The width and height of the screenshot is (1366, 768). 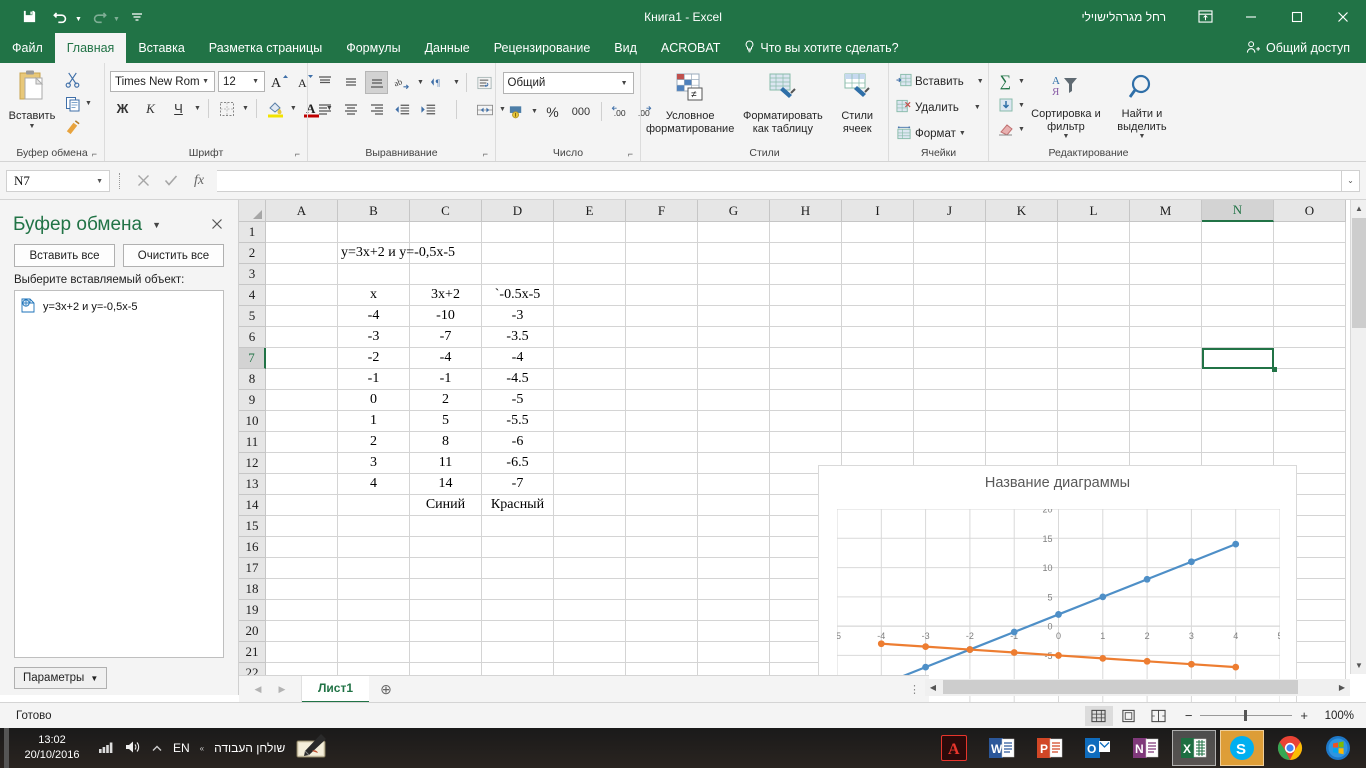 What do you see at coordinates (518, 589) in the screenshot?
I see `cell-D18` at bounding box center [518, 589].